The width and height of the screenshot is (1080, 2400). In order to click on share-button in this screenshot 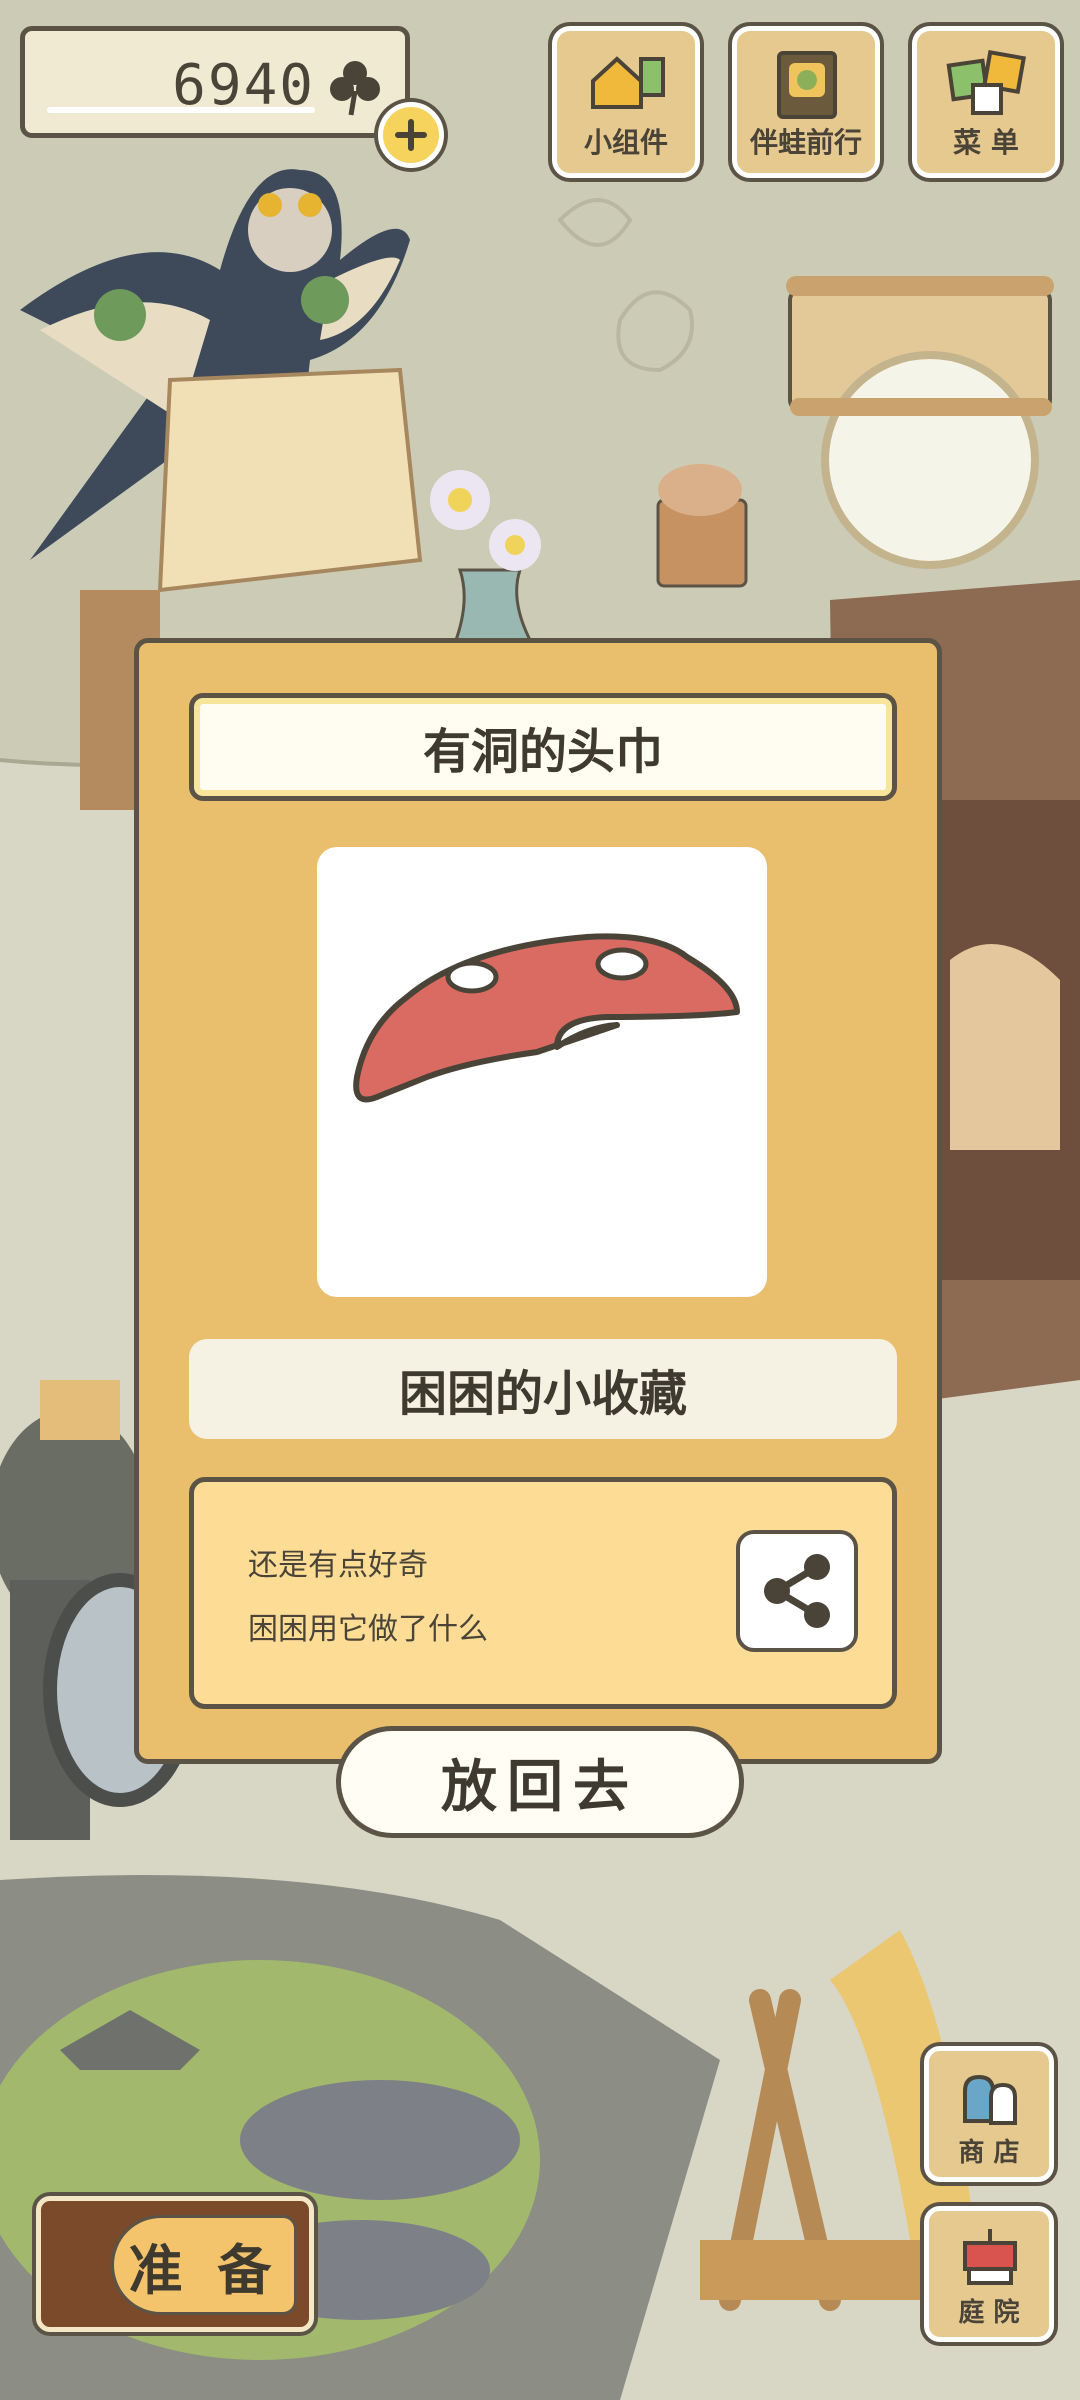, I will do `click(797, 1591)`.